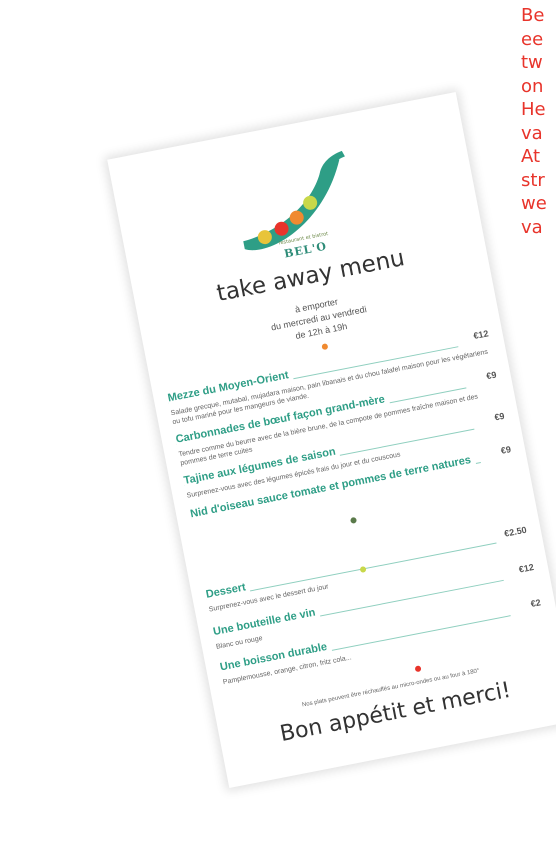 This screenshot has height=867, width=556. I want to click on side-text-line: tw, so click(532, 62).